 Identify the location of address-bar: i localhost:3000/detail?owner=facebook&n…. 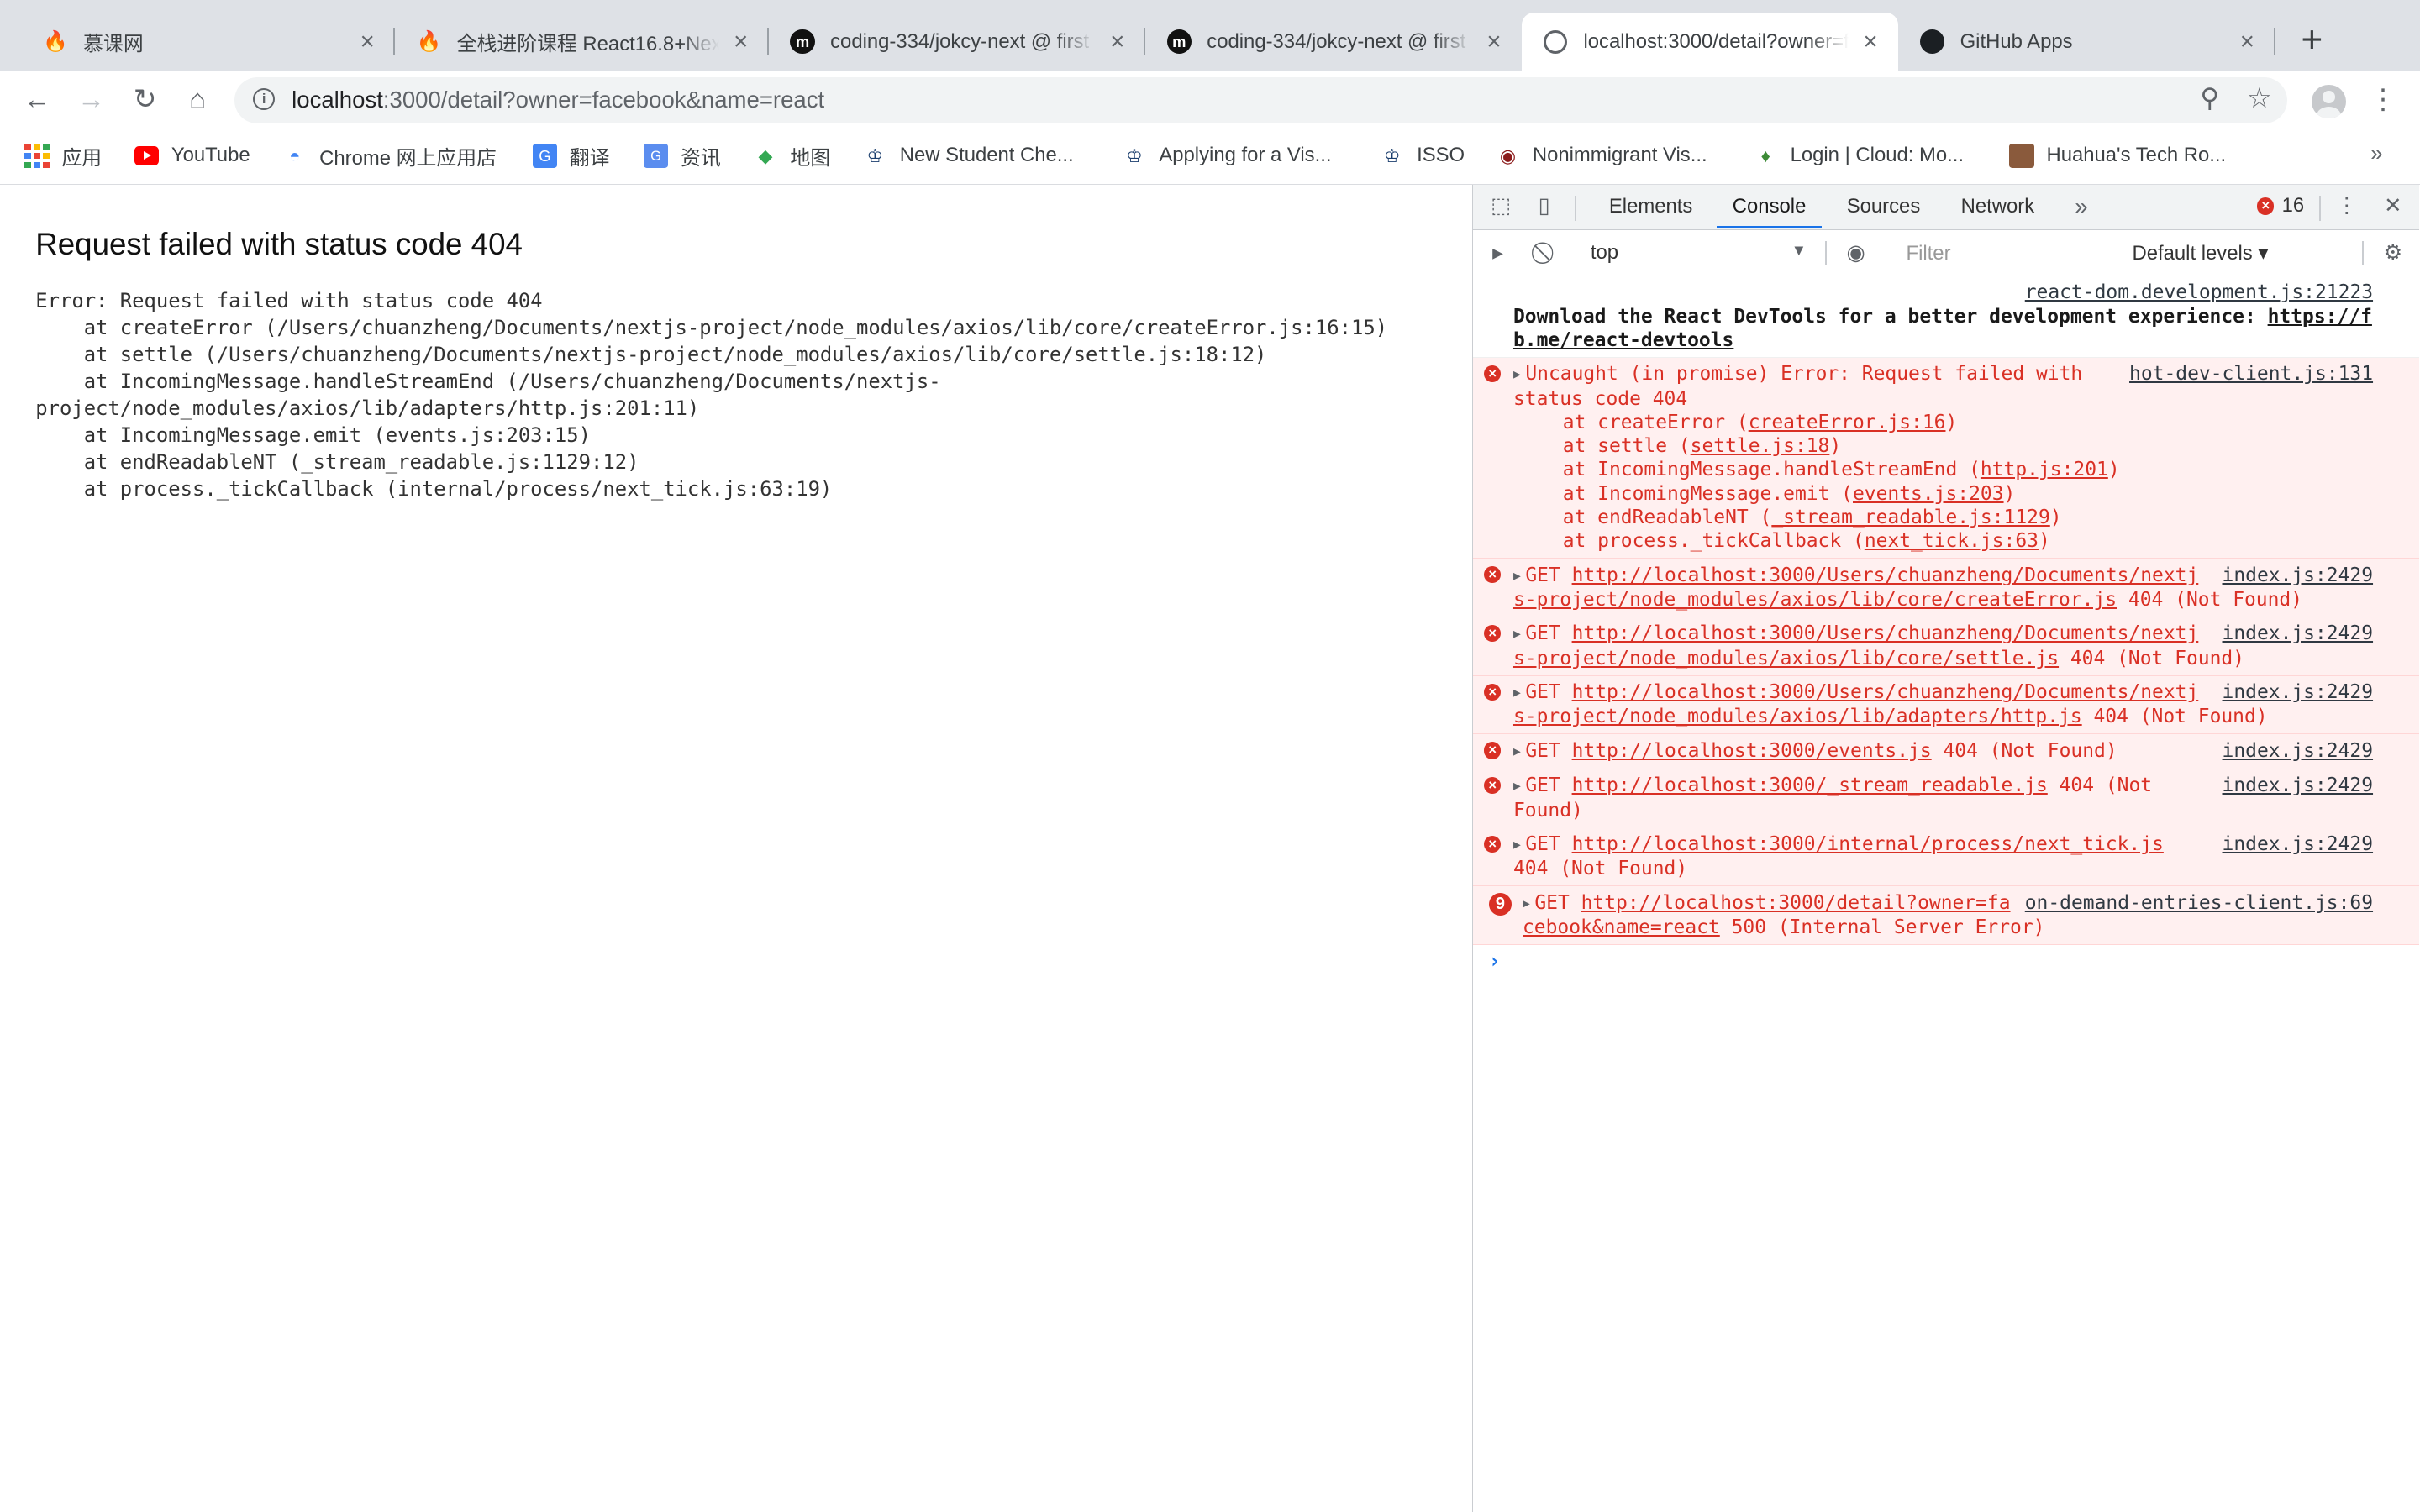
(1261, 99).